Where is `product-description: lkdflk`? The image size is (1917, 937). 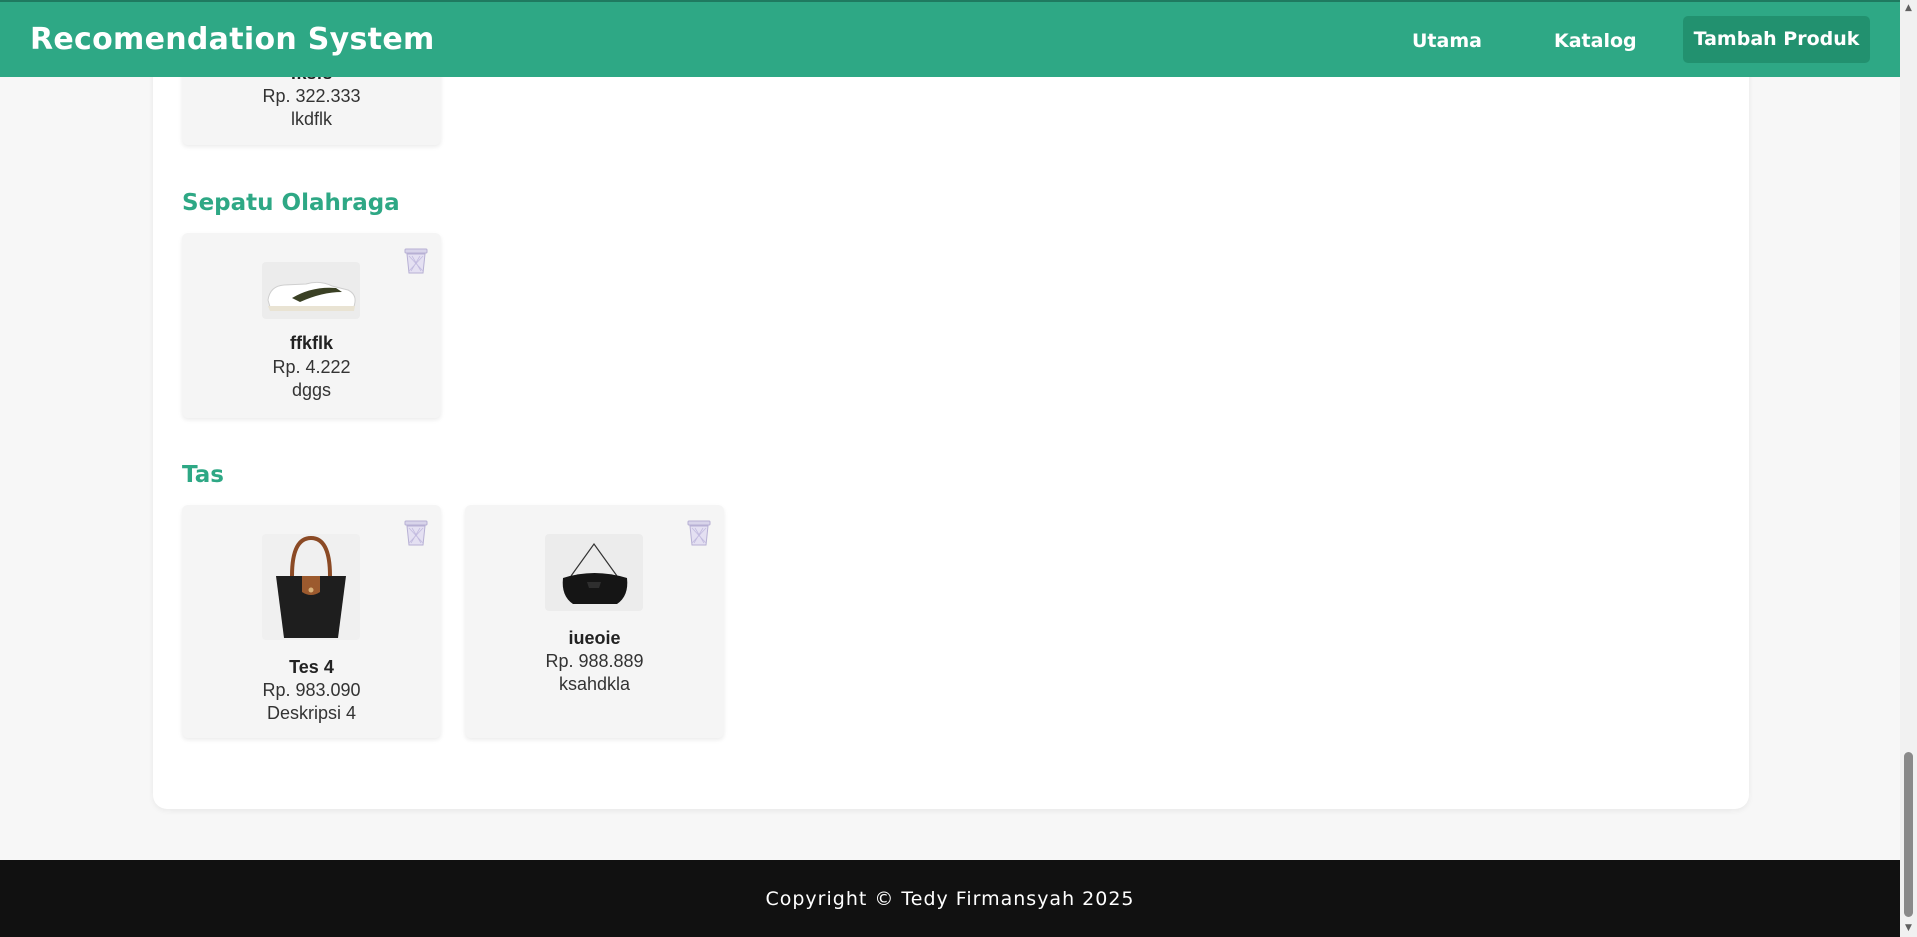
product-description: lkdflk is located at coordinates (311, 119).